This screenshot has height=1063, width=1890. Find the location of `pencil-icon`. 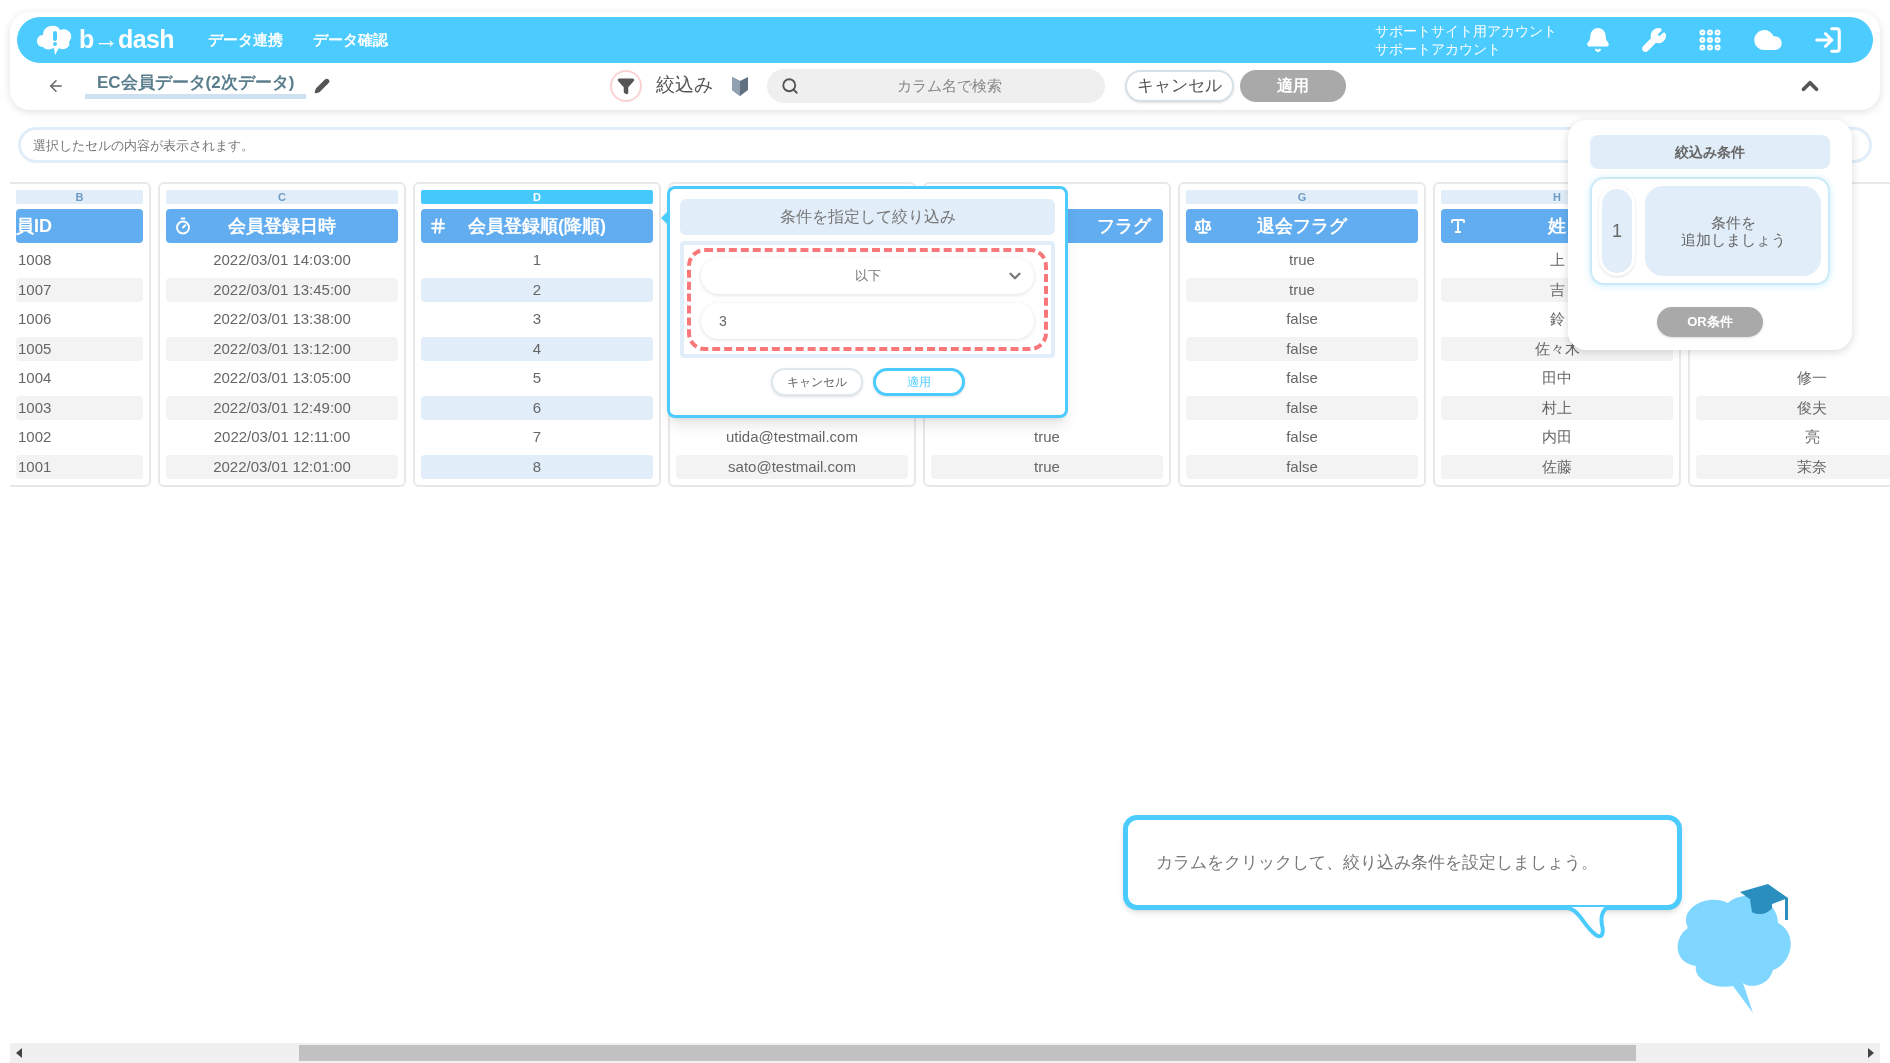

pencil-icon is located at coordinates (322, 85).